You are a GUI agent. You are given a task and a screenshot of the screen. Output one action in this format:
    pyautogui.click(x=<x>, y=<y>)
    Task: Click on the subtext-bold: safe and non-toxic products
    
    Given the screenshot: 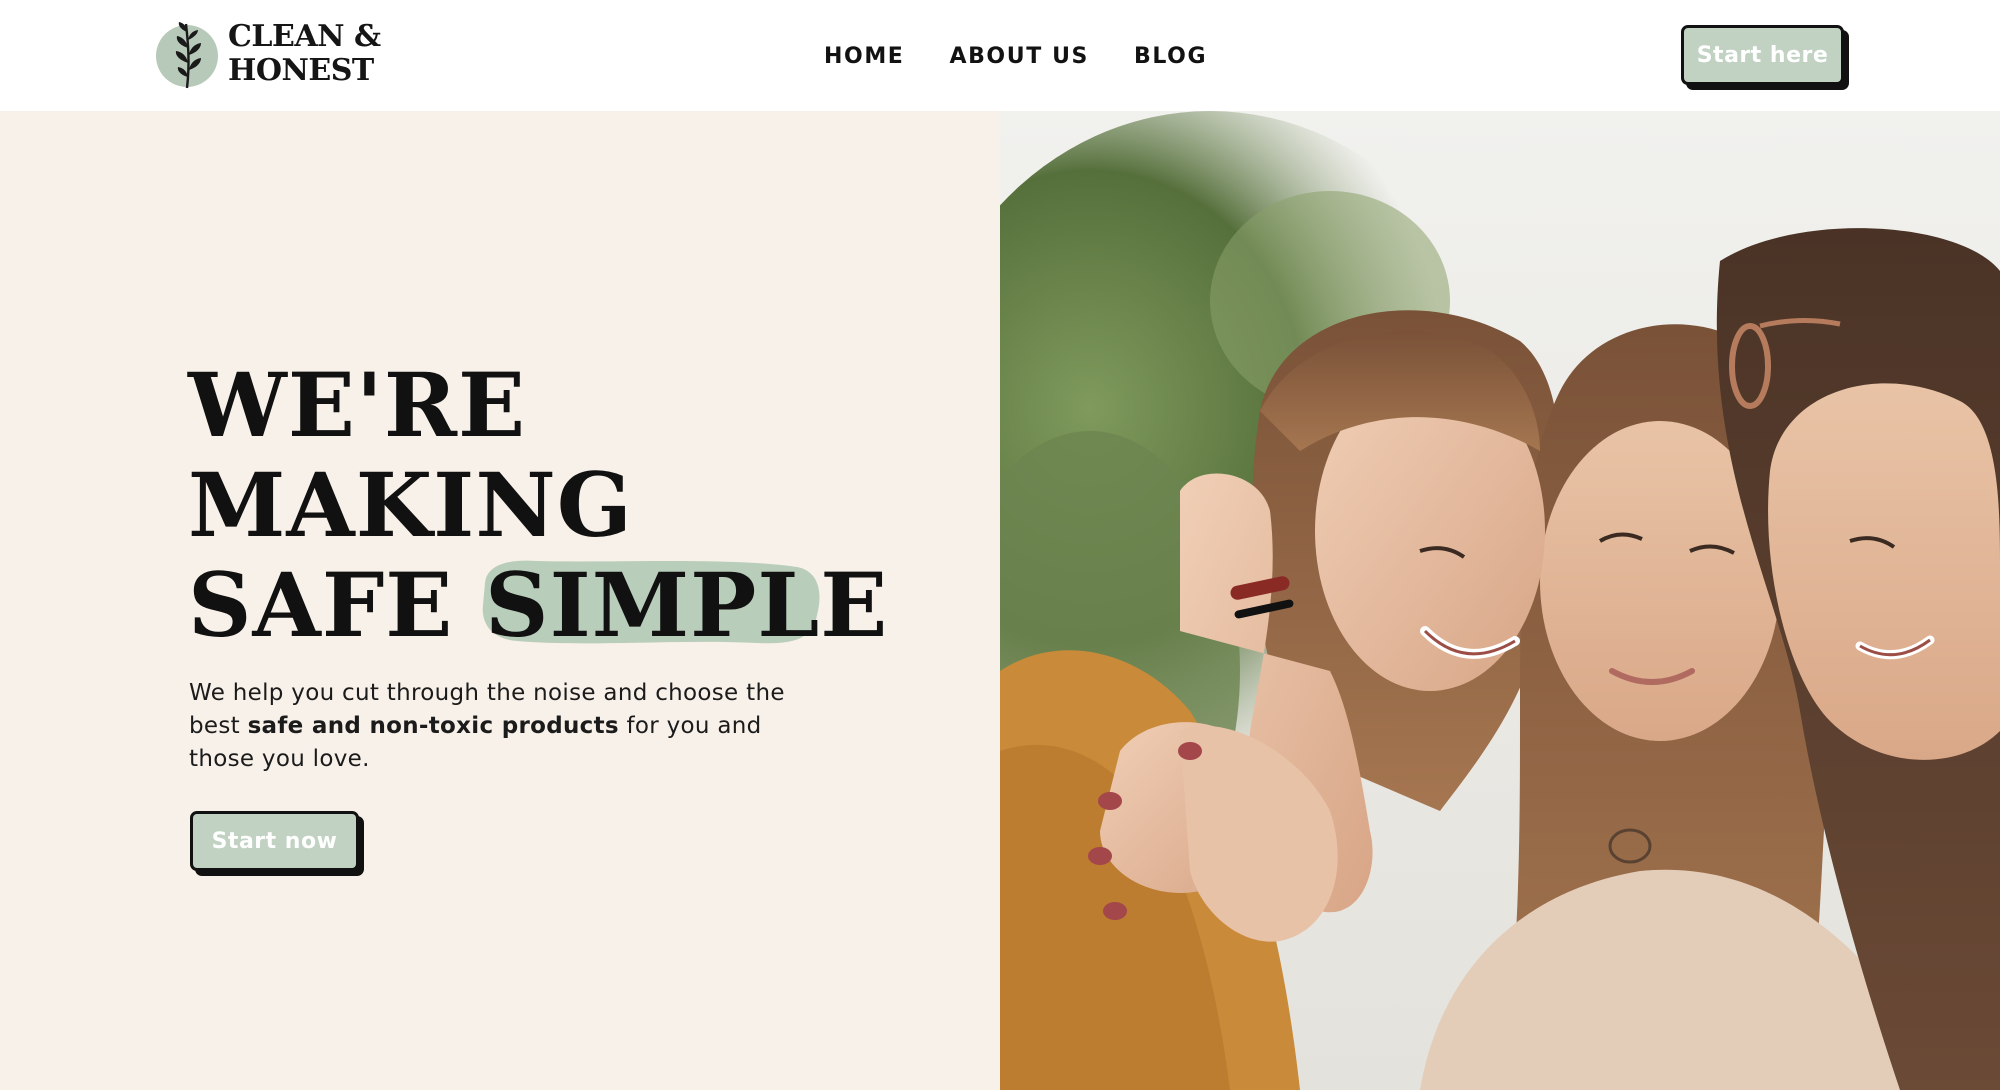 What is the action you would take?
    pyautogui.click(x=433, y=726)
    